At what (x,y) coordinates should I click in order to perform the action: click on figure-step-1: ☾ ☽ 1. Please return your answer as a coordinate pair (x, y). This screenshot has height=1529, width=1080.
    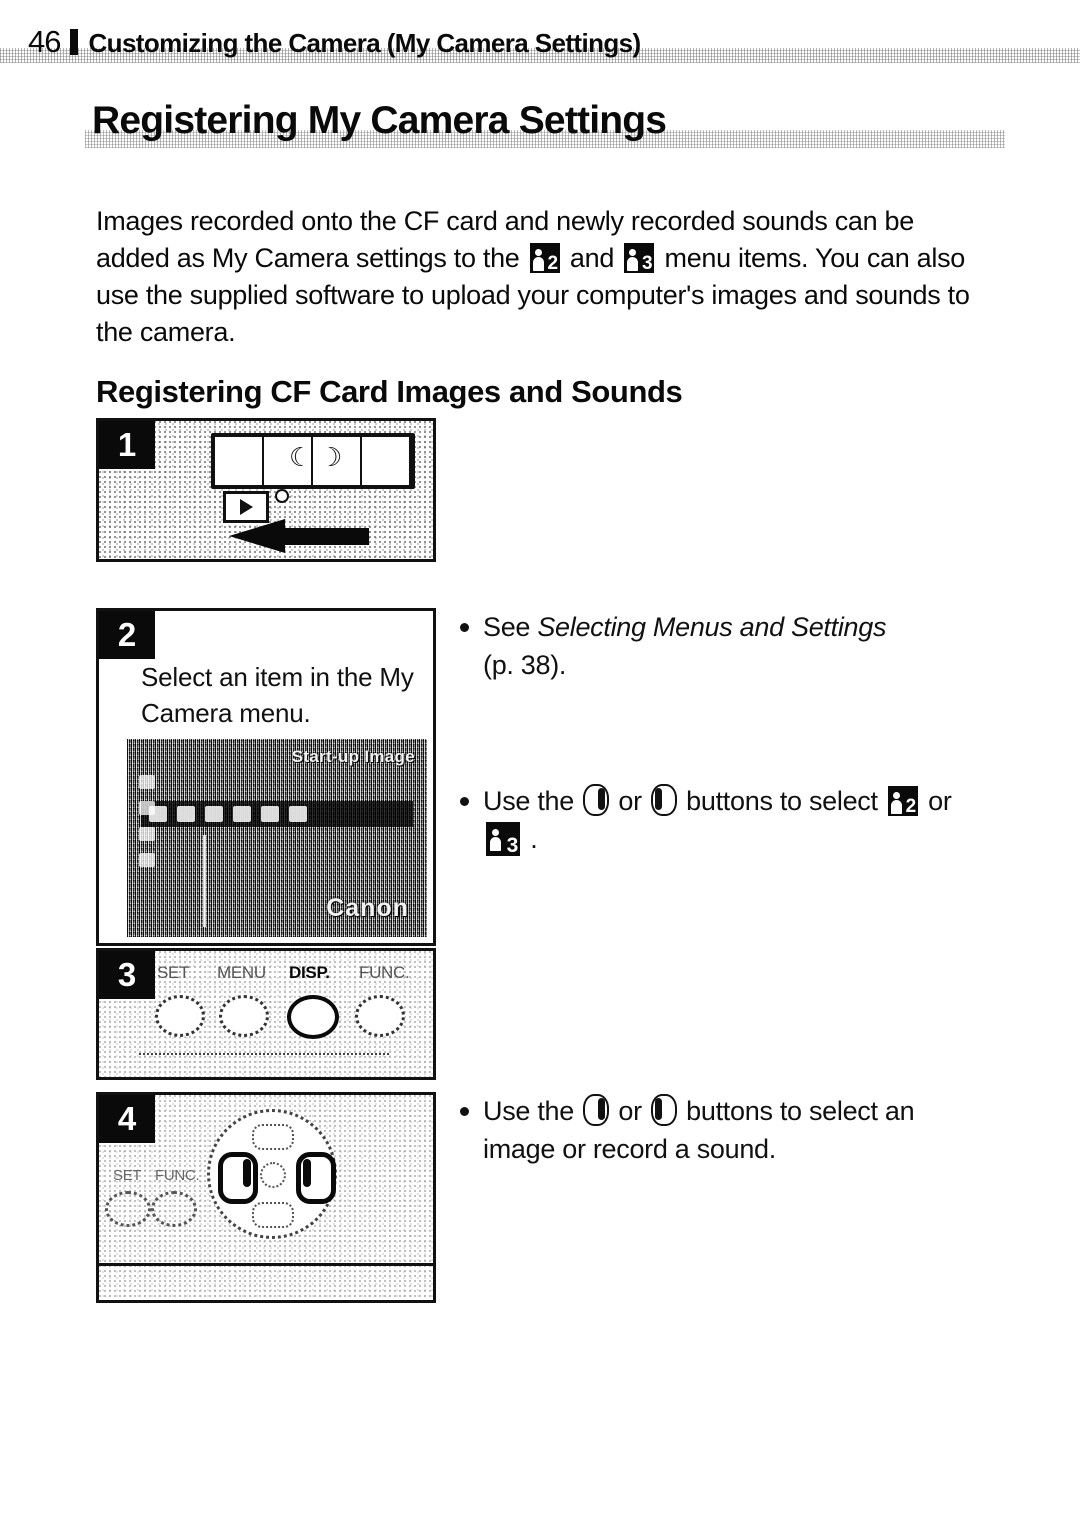
    Looking at the image, I should click on (266, 490).